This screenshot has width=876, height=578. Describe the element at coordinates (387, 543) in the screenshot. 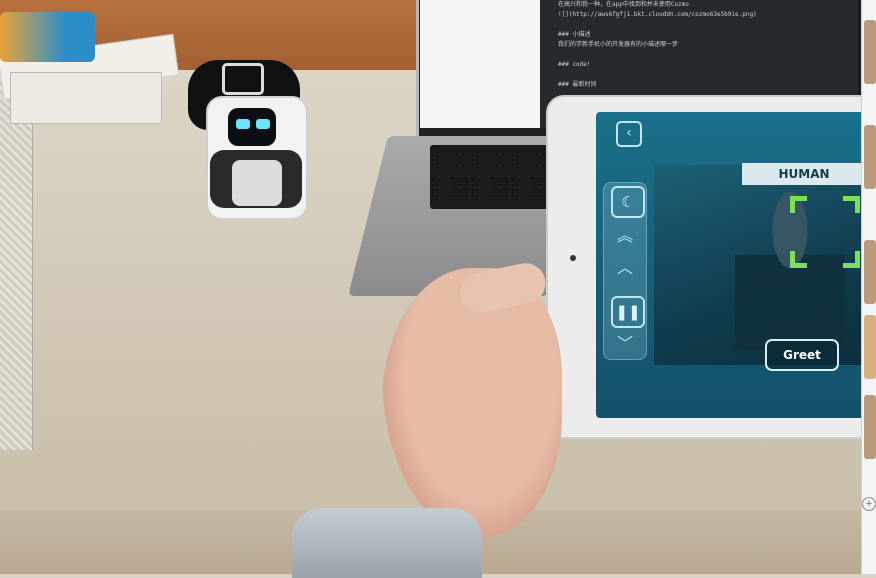

I see `sleeve` at that location.